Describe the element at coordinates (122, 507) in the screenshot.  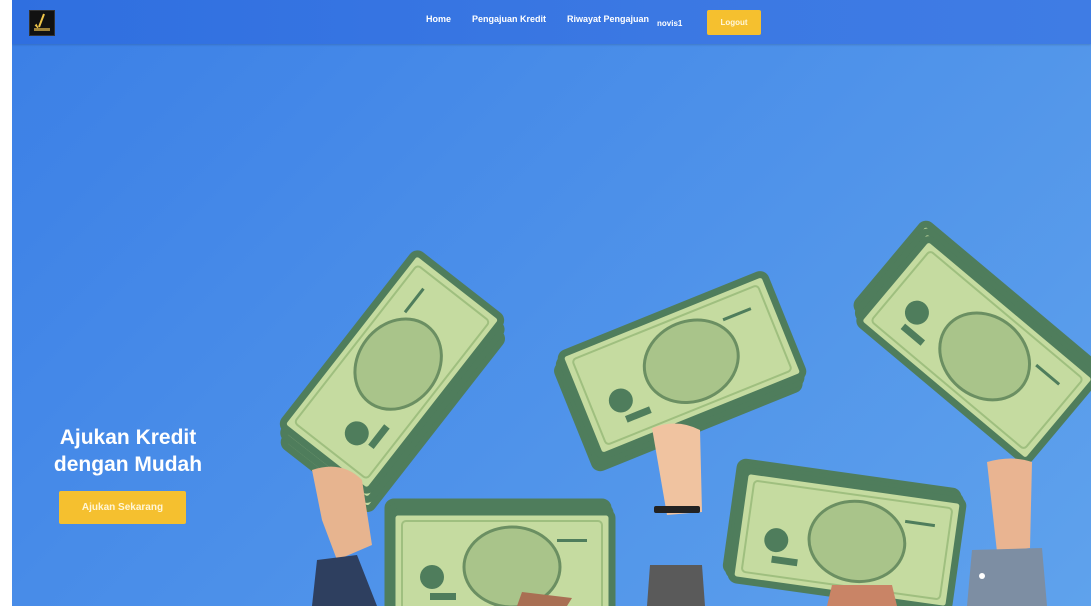
I see `apply-now-button: Ajukan Sekarang` at that location.